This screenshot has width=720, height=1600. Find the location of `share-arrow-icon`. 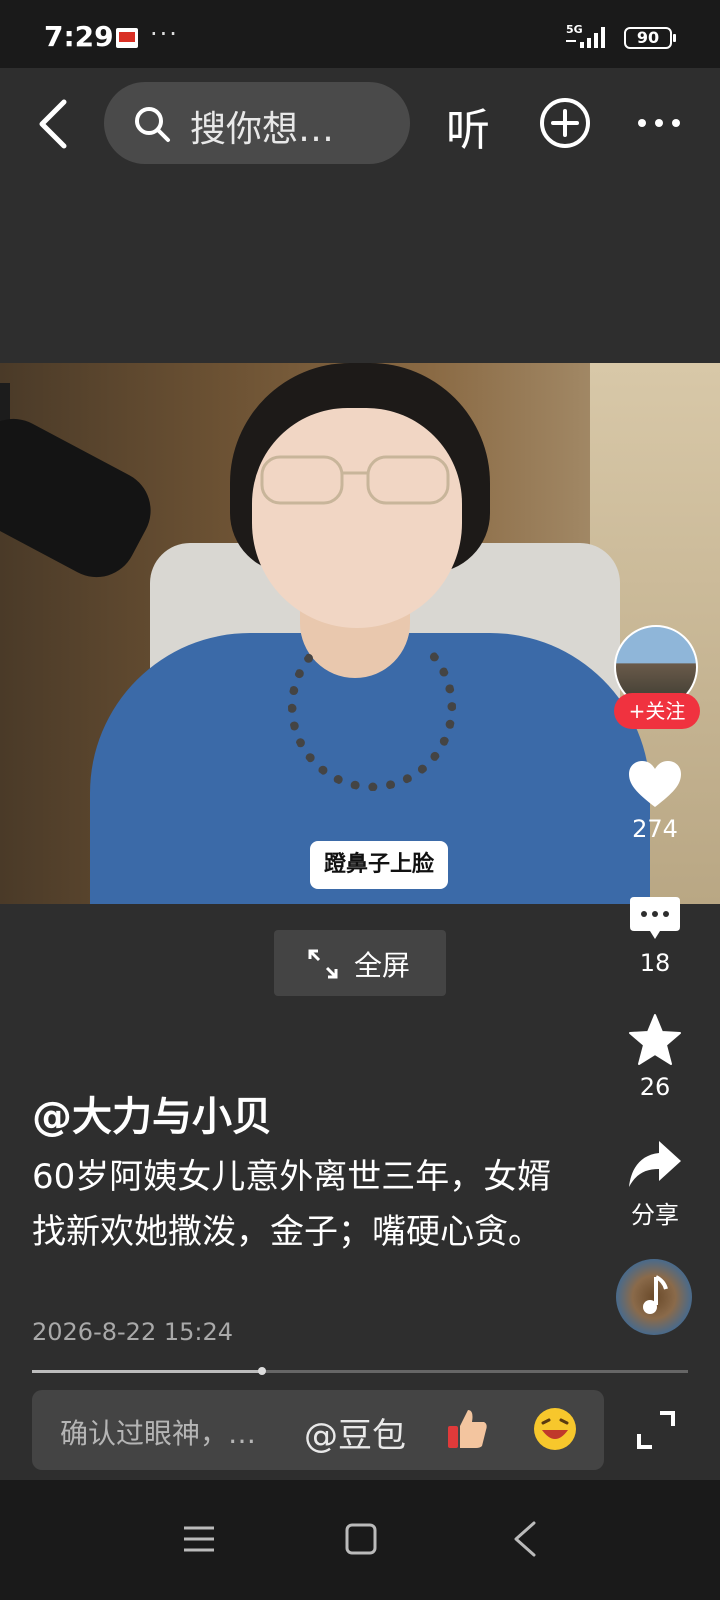

share-arrow-icon is located at coordinates (655, 1164).